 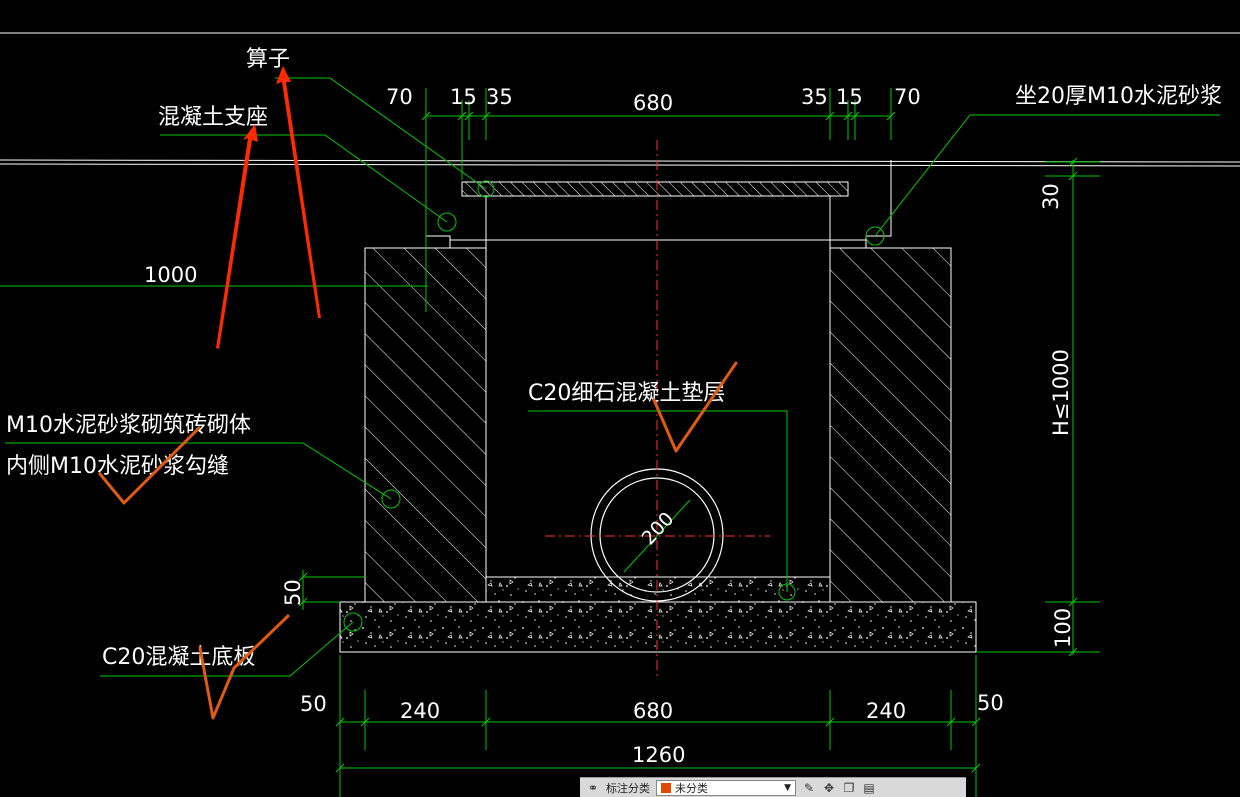 What do you see at coordinates (1063, 628) in the screenshot?
I see `dim-right-100: 100` at bounding box center [1063, 628].